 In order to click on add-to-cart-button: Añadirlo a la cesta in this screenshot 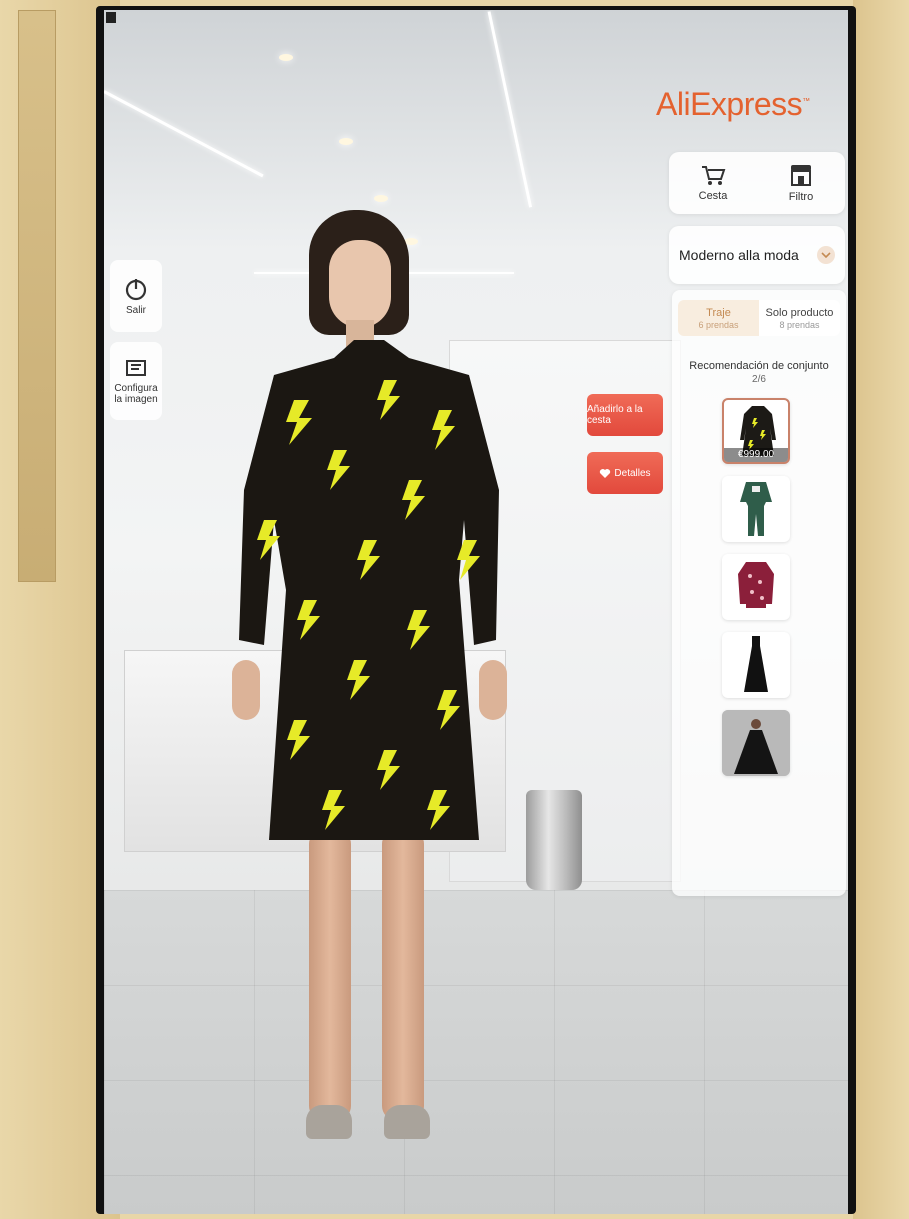, I will do `click(625, 415)`.